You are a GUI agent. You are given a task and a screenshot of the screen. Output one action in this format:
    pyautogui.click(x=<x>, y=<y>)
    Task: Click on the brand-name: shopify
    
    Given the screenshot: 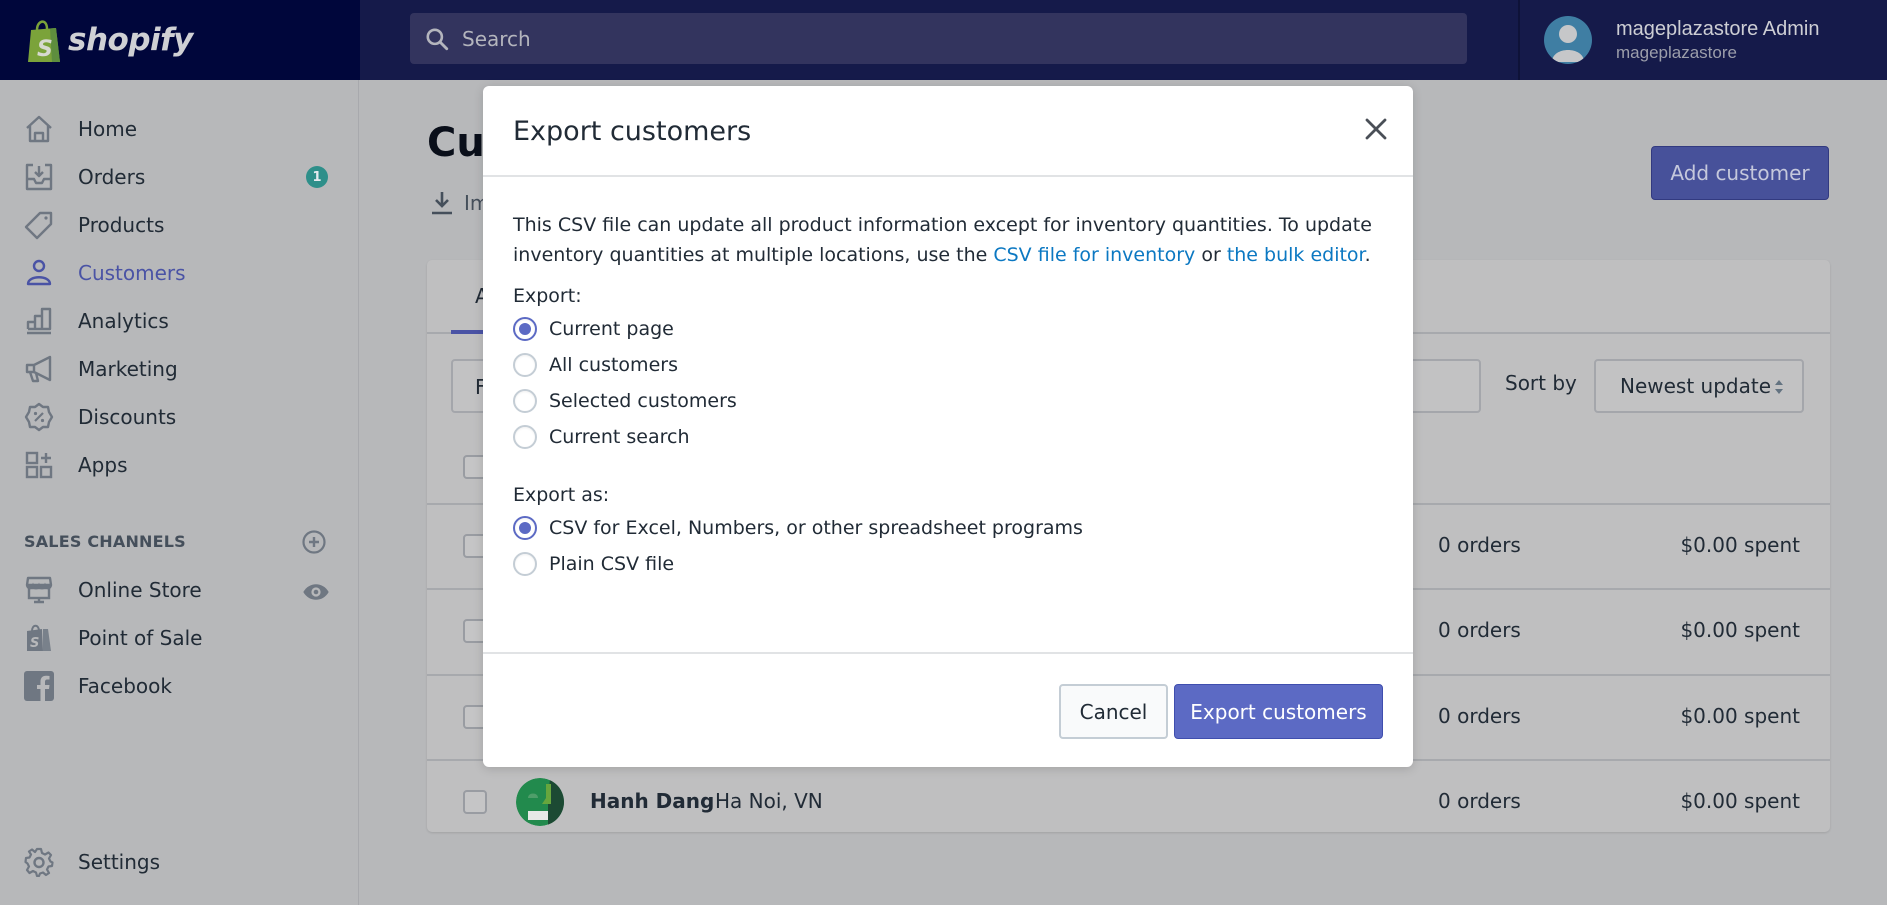 What is the action you would take?
    pyautogui.click(x=130, y=40)
    